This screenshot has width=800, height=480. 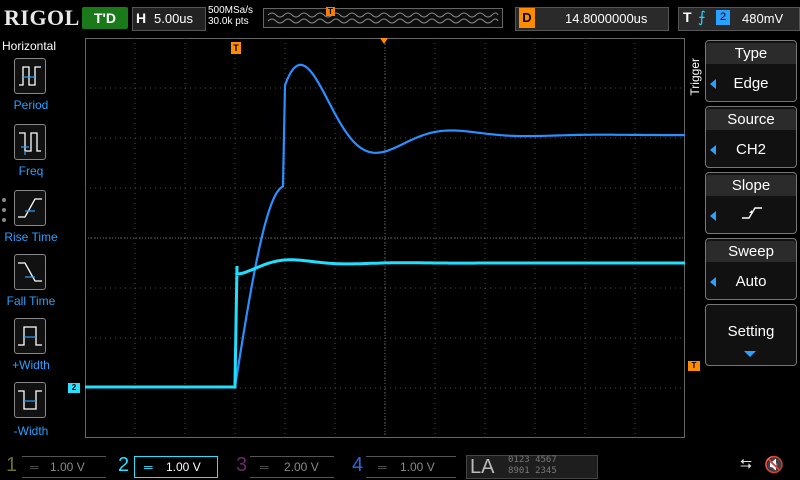 I want to click on ch3-coupling-icon: ═, so click(x=264, y=467).